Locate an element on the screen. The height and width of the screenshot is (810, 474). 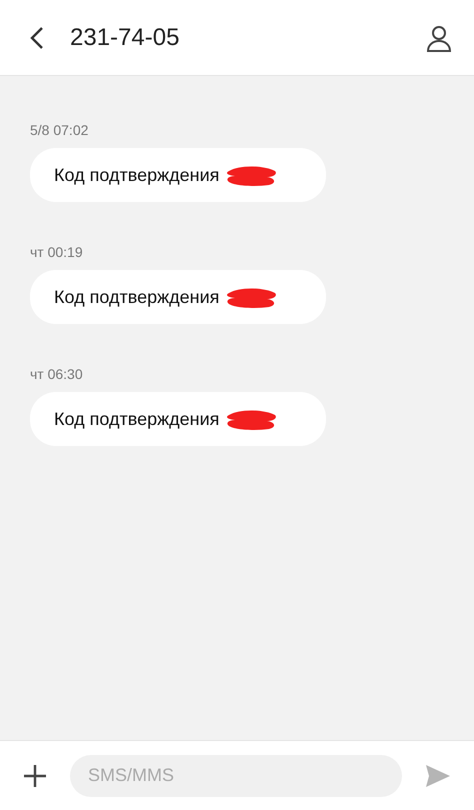
contact-button is located at coordinates (439, 38).